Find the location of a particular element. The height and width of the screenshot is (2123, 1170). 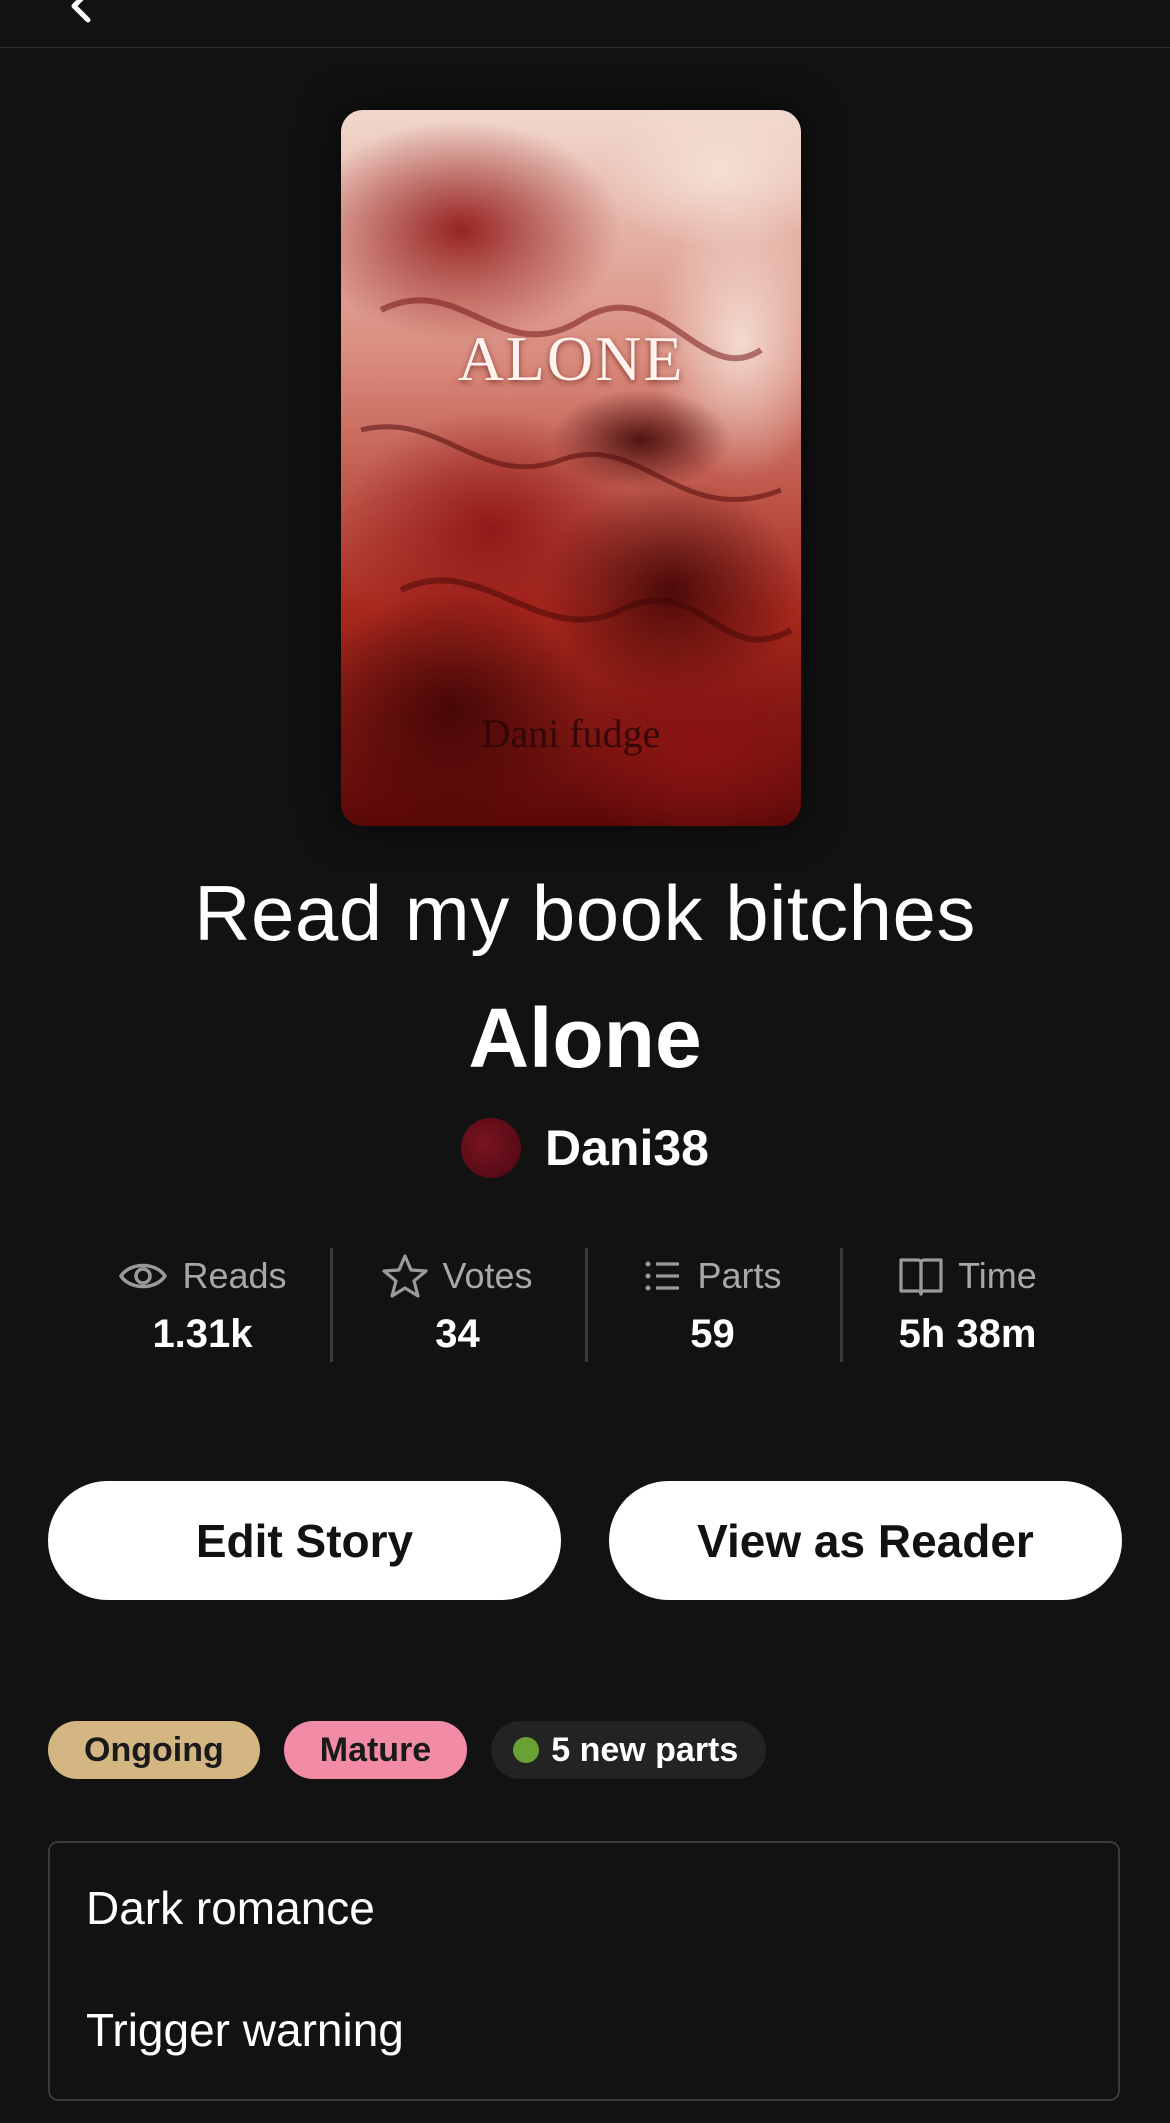

description-line: Dark romance is located at coordinates (230, 1908).